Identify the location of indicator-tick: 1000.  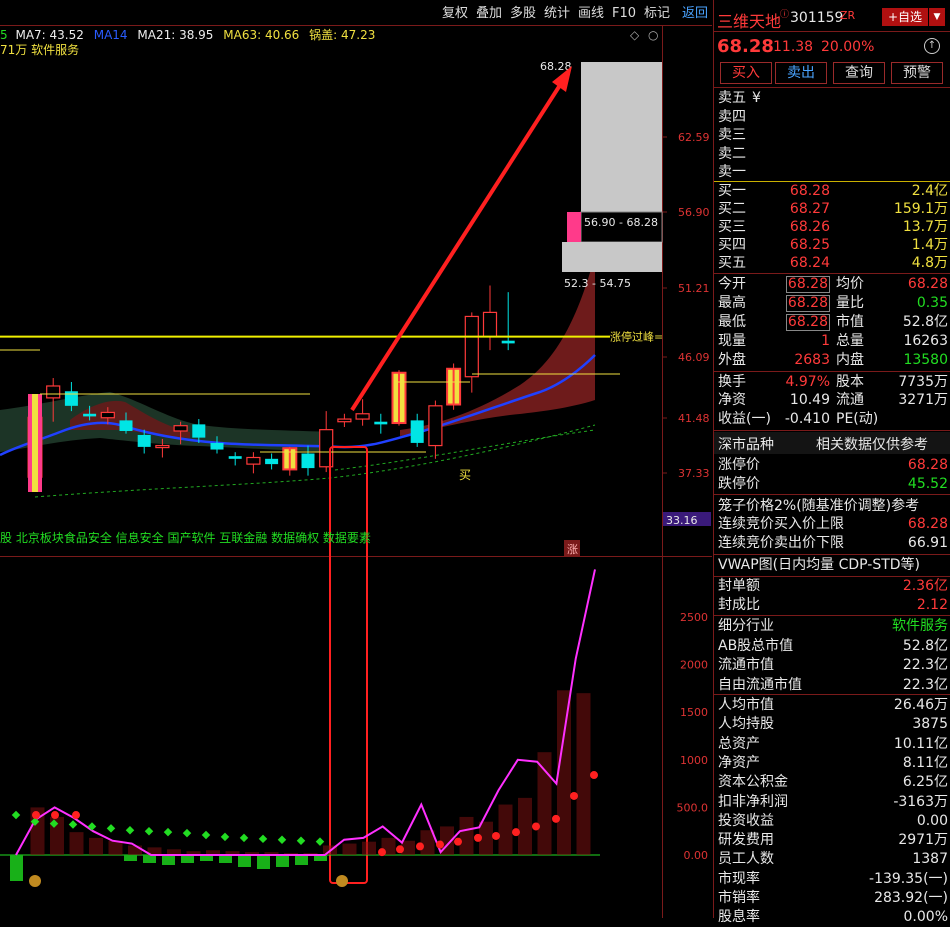
(694, 760).